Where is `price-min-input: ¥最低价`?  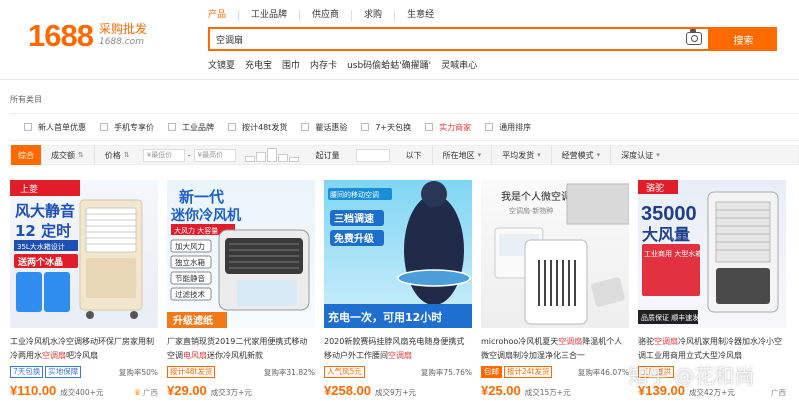
price-min-input: ¥最低价 is located at coordinates (163, 155).